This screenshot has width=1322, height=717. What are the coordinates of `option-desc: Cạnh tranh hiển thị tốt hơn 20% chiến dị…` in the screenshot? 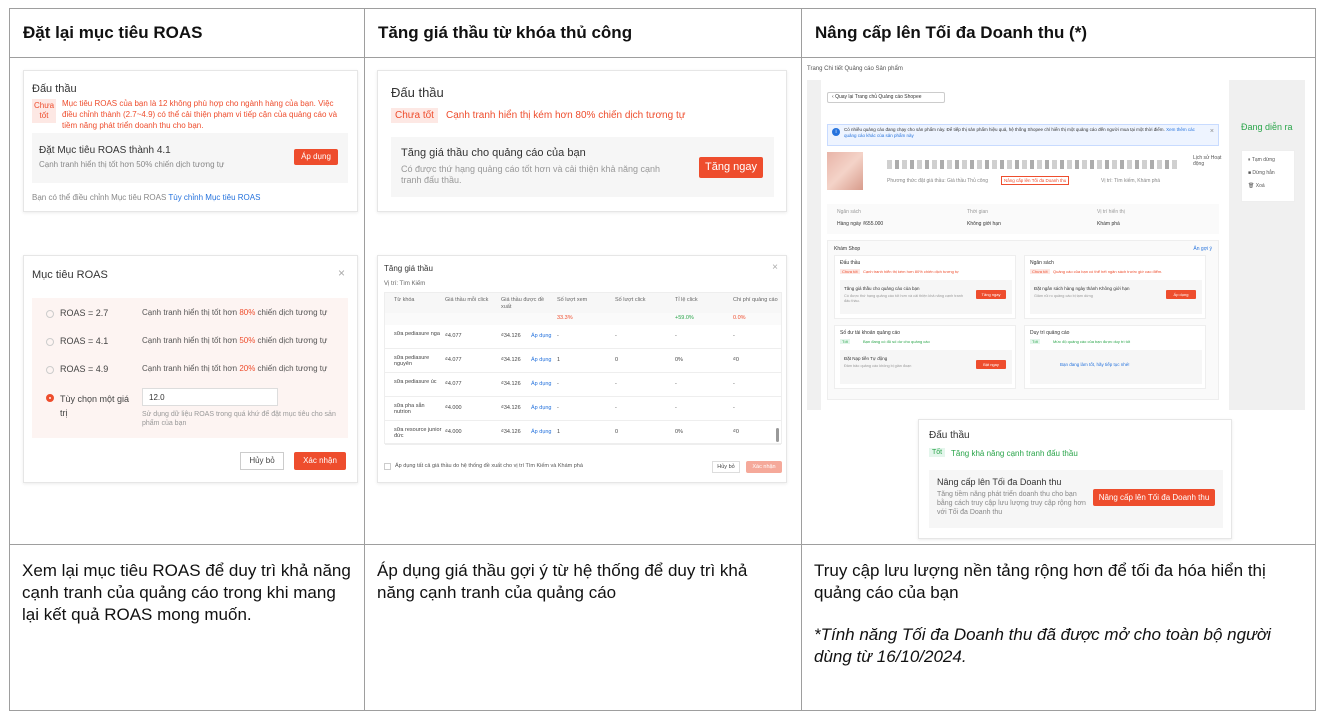 It's located at (234, 368).